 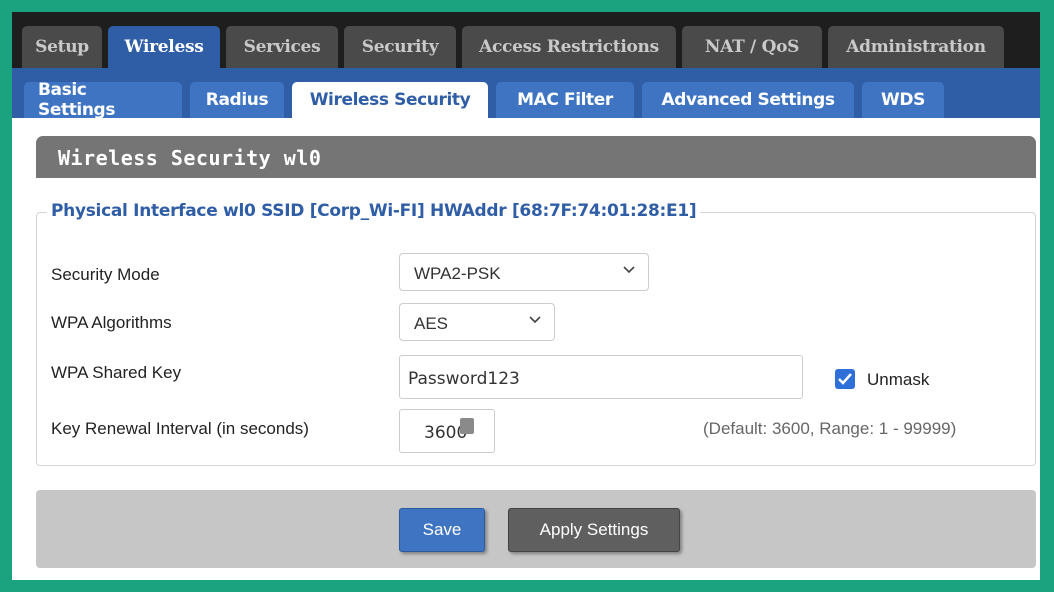 What do you see at coordinates (457, 273) in the screenshot?
I see `security-mode-value: WPA2-PSK` at bounding box center [457, 273].